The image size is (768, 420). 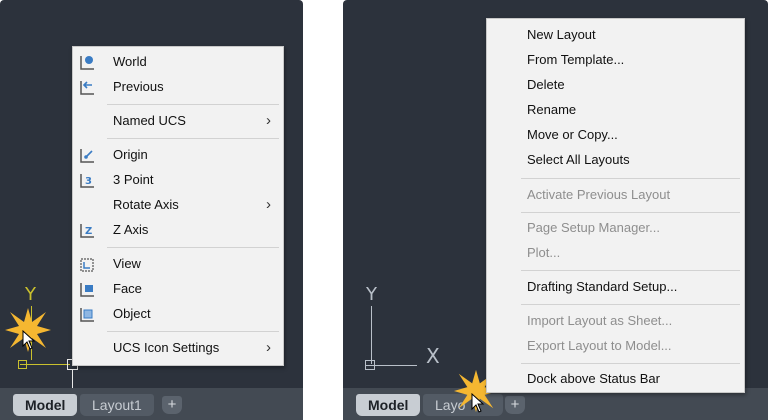 What do you see at coordinates (615, 85) in the screenshot?
I see `menu-item-delete: Delete` at bounding box center [615, 85].